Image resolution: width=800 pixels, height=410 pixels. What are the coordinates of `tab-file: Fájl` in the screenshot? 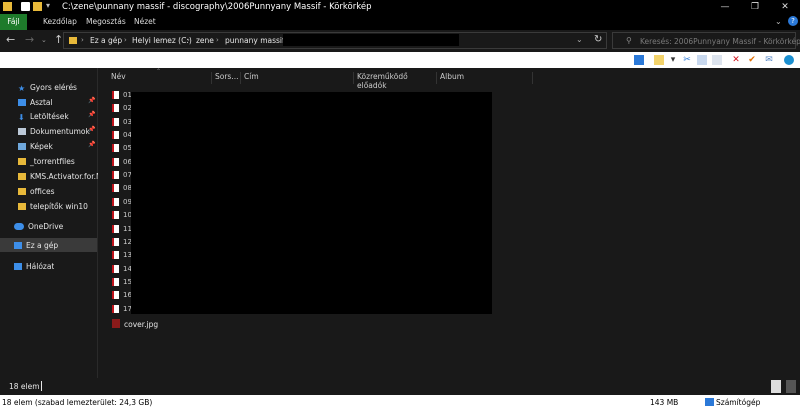 It's located at (13, 22).